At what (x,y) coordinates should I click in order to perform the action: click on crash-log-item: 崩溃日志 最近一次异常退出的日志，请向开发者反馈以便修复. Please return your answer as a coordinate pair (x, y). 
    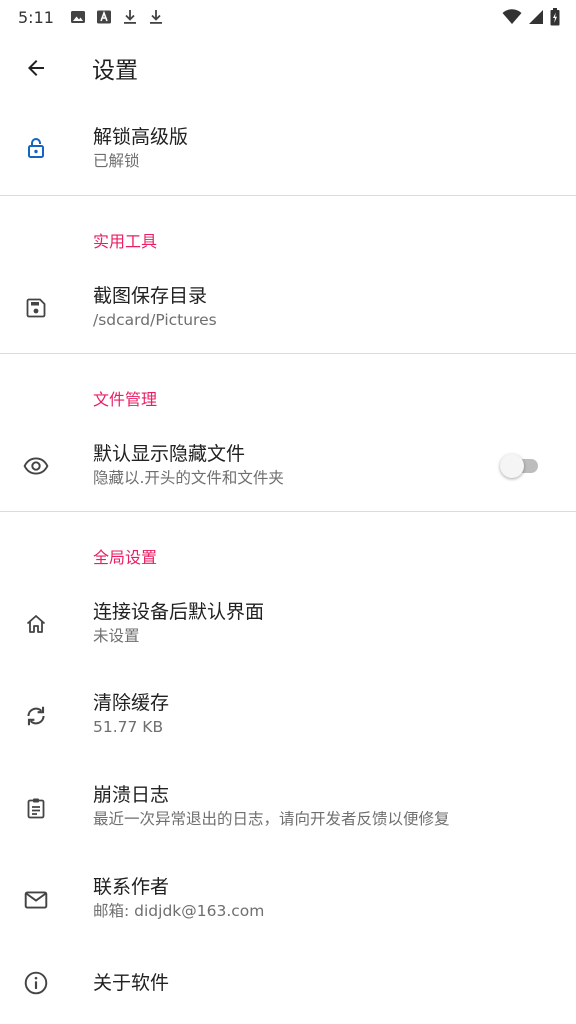
    Looking at the image, I should click on (288, 808).